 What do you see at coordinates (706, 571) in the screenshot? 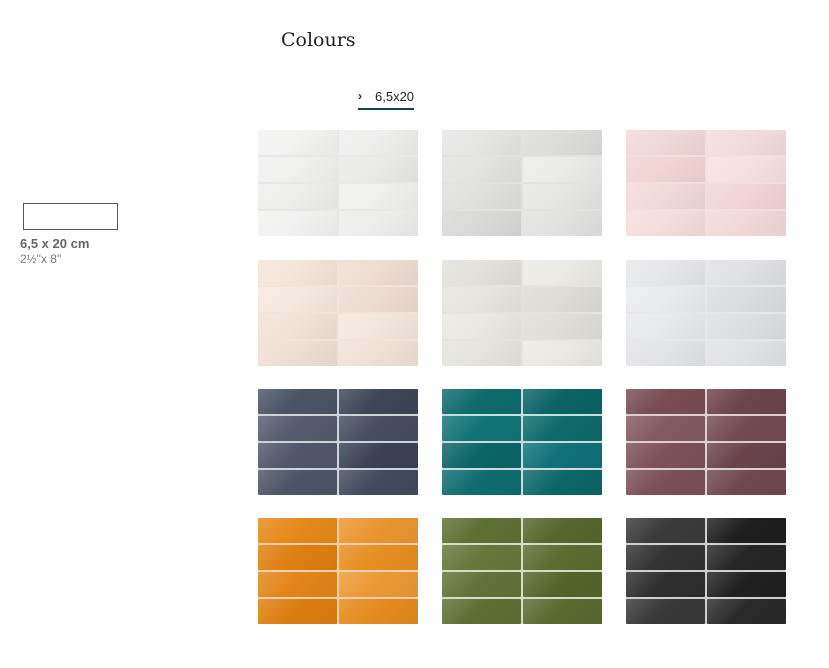
I see `colour-swatch-black` at bounding box center [706, 571].